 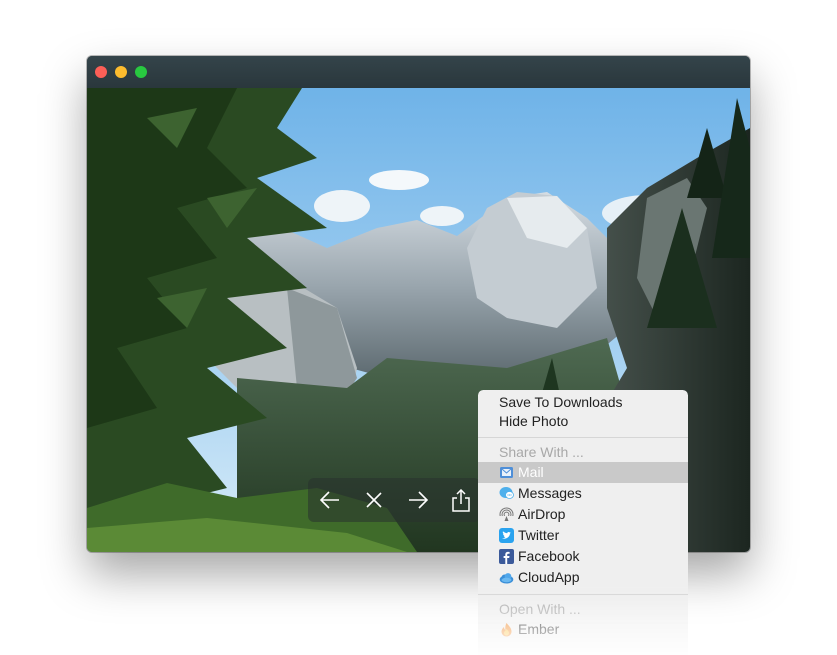 I want to click on menu-item-label: Ember, so click(x=539, y=629).